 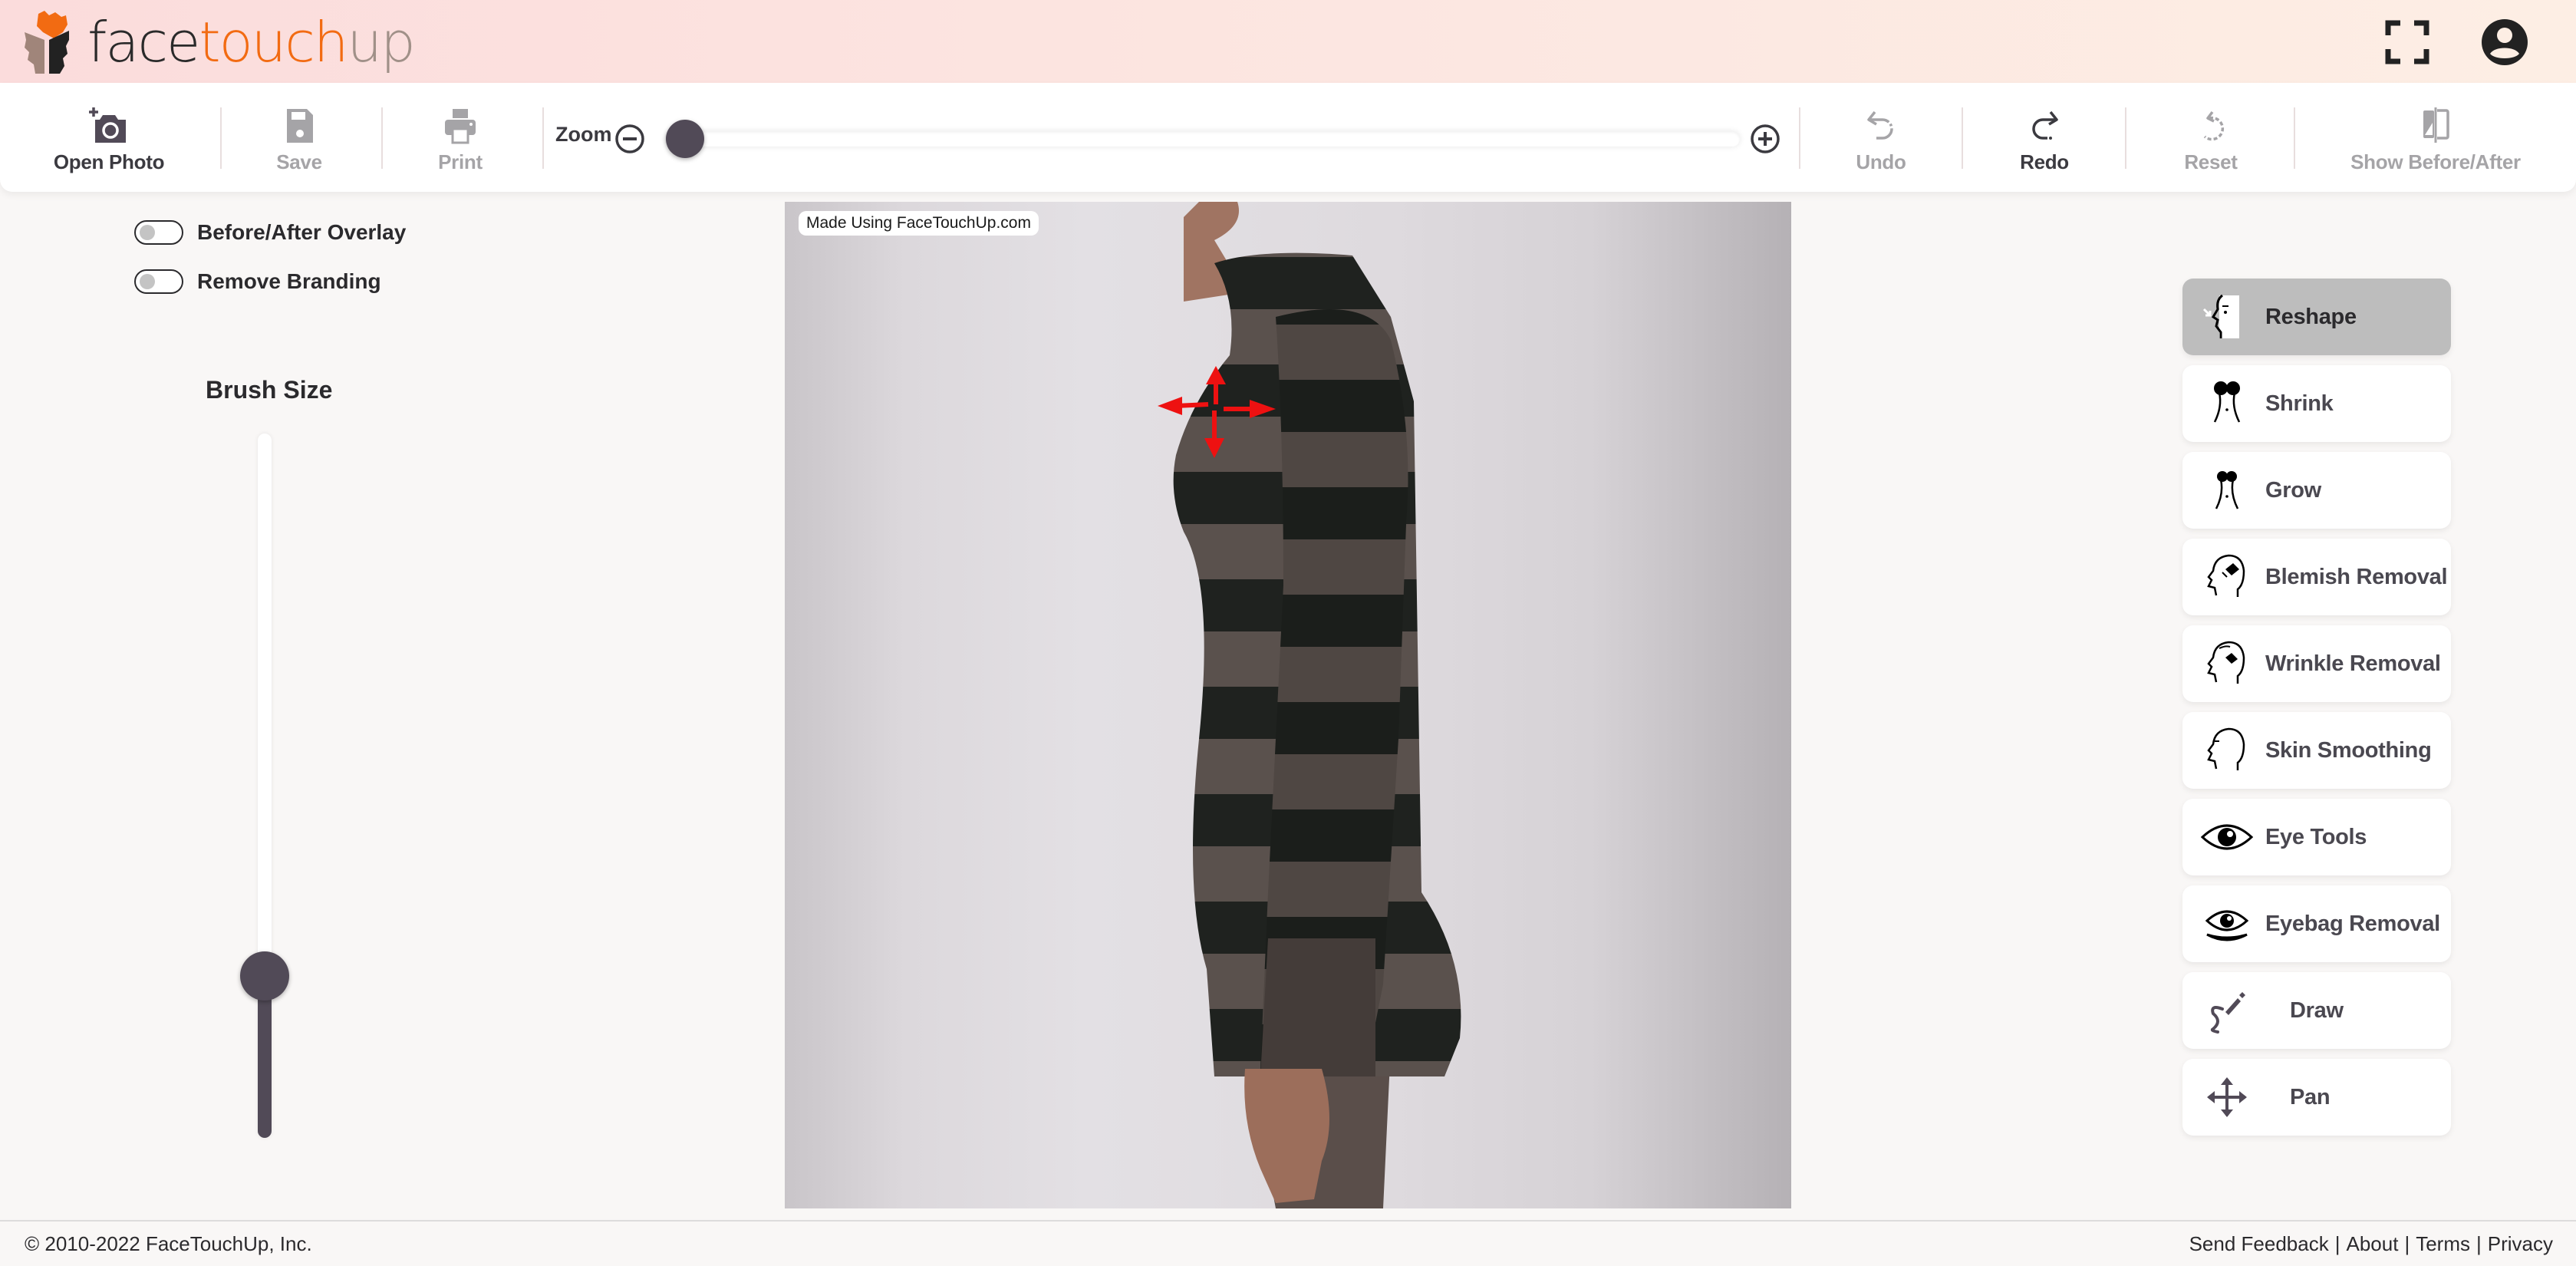 What do you see at coordinates (251, 42) in the screenshot?
I see `logo-text: facetouchup` at bounding box center [251, 42].